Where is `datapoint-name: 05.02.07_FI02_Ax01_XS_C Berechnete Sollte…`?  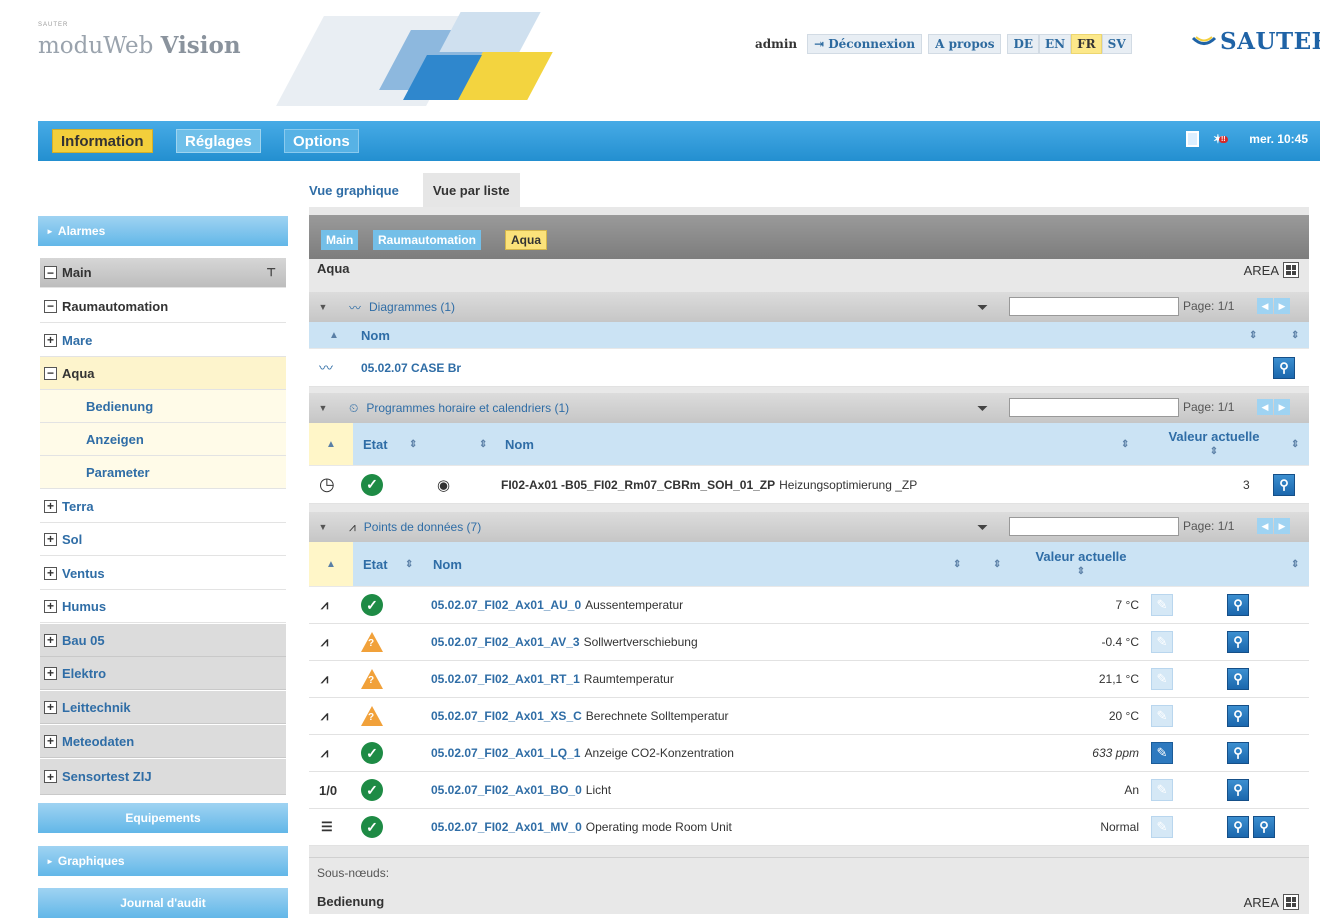 datapoint-name: 05.02.07_FI02_Ax01_XS_C Berechnete Sollte… is located at coordinates (580, 716).